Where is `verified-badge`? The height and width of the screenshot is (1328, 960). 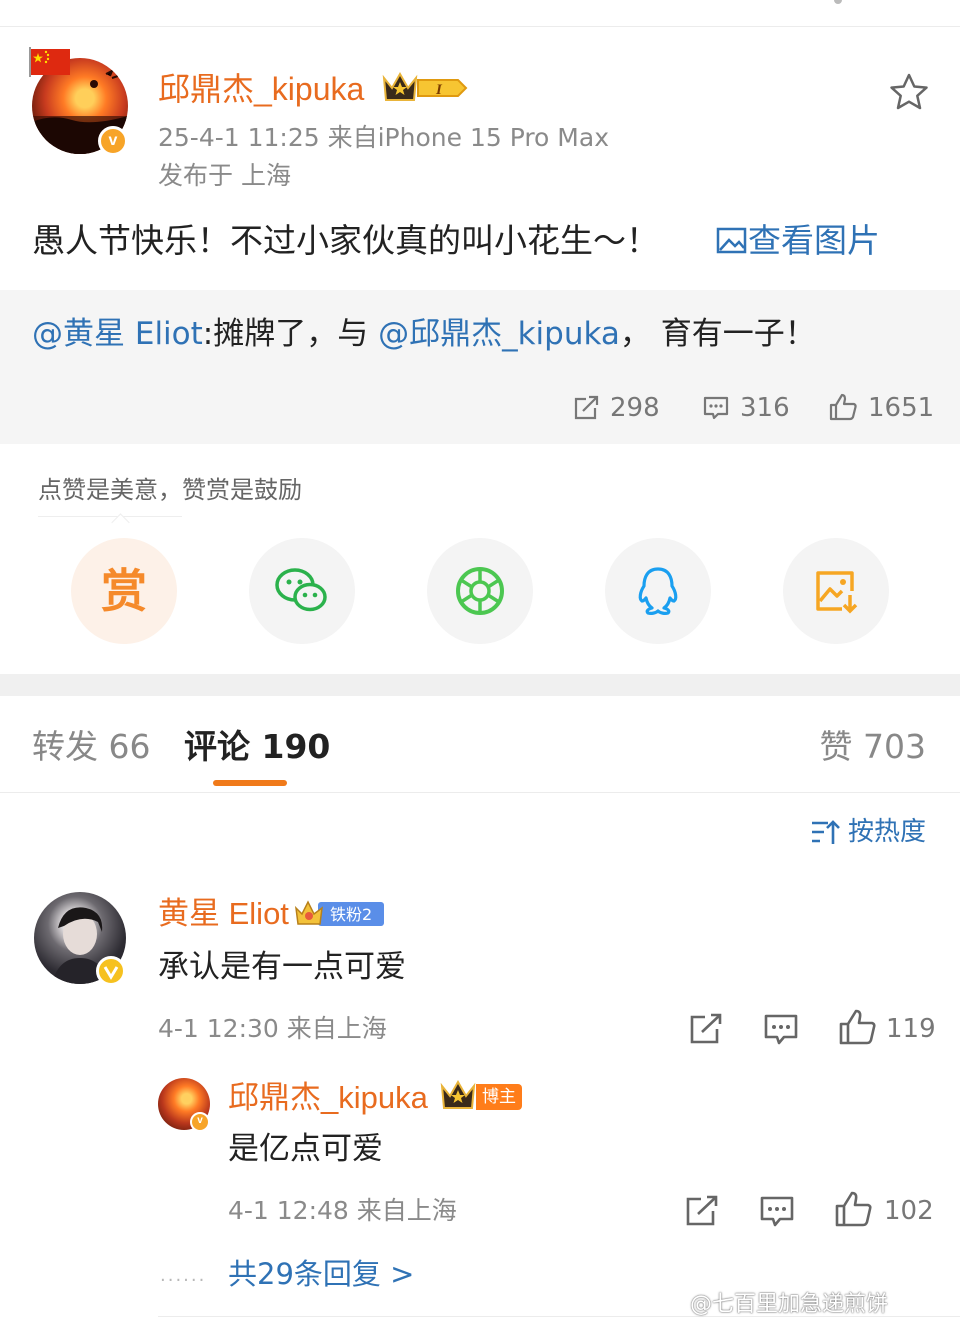
verified-badge is located at coordinates (111, 971).